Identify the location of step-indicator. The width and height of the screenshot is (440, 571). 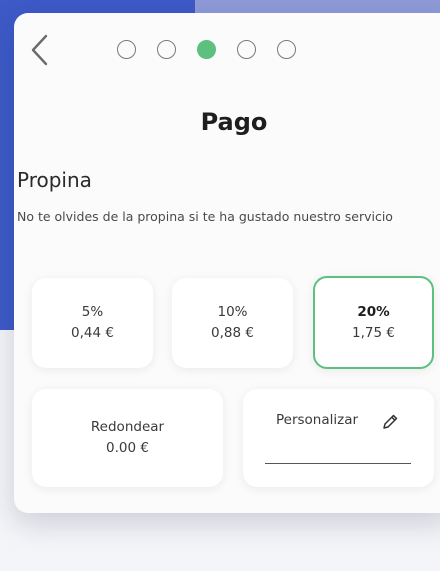
(206, 51).